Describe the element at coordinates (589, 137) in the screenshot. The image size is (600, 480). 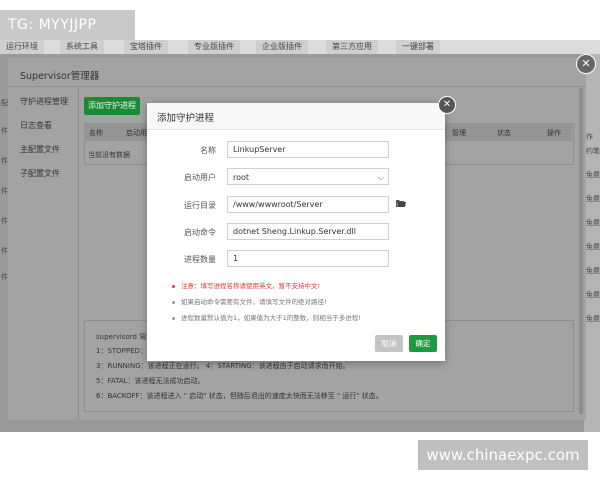
I see `background-right-item: 作` at that location.